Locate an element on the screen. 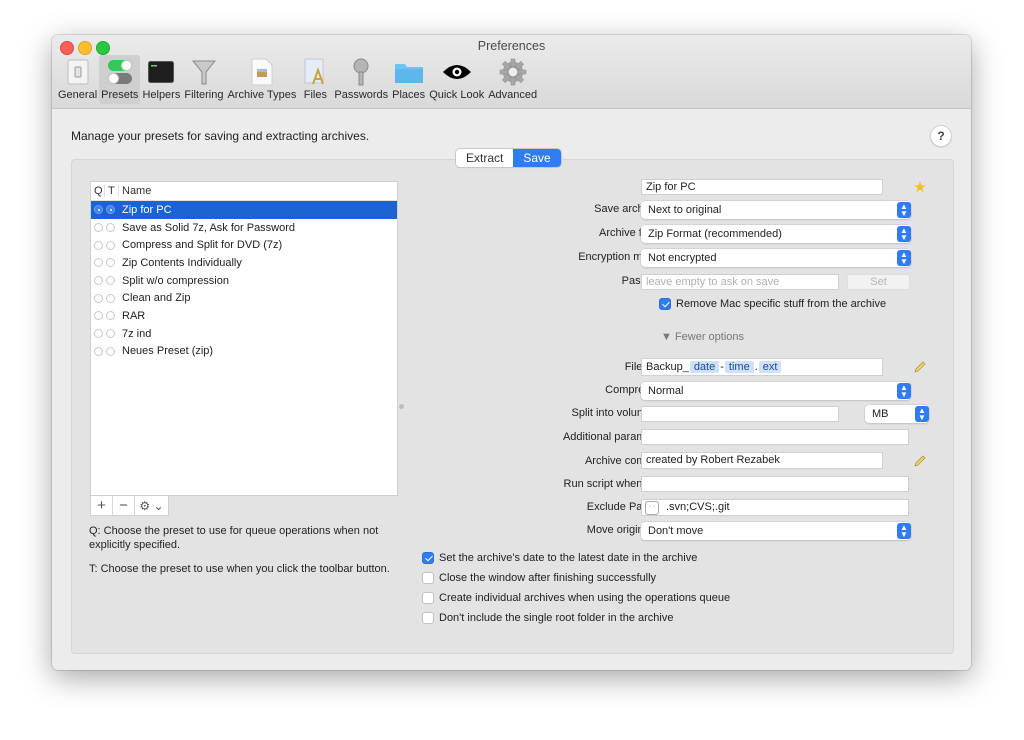 This screenshot has height=740, width=1024. table-row: Neues Preset (zip) is located at coordinates (244, 352).